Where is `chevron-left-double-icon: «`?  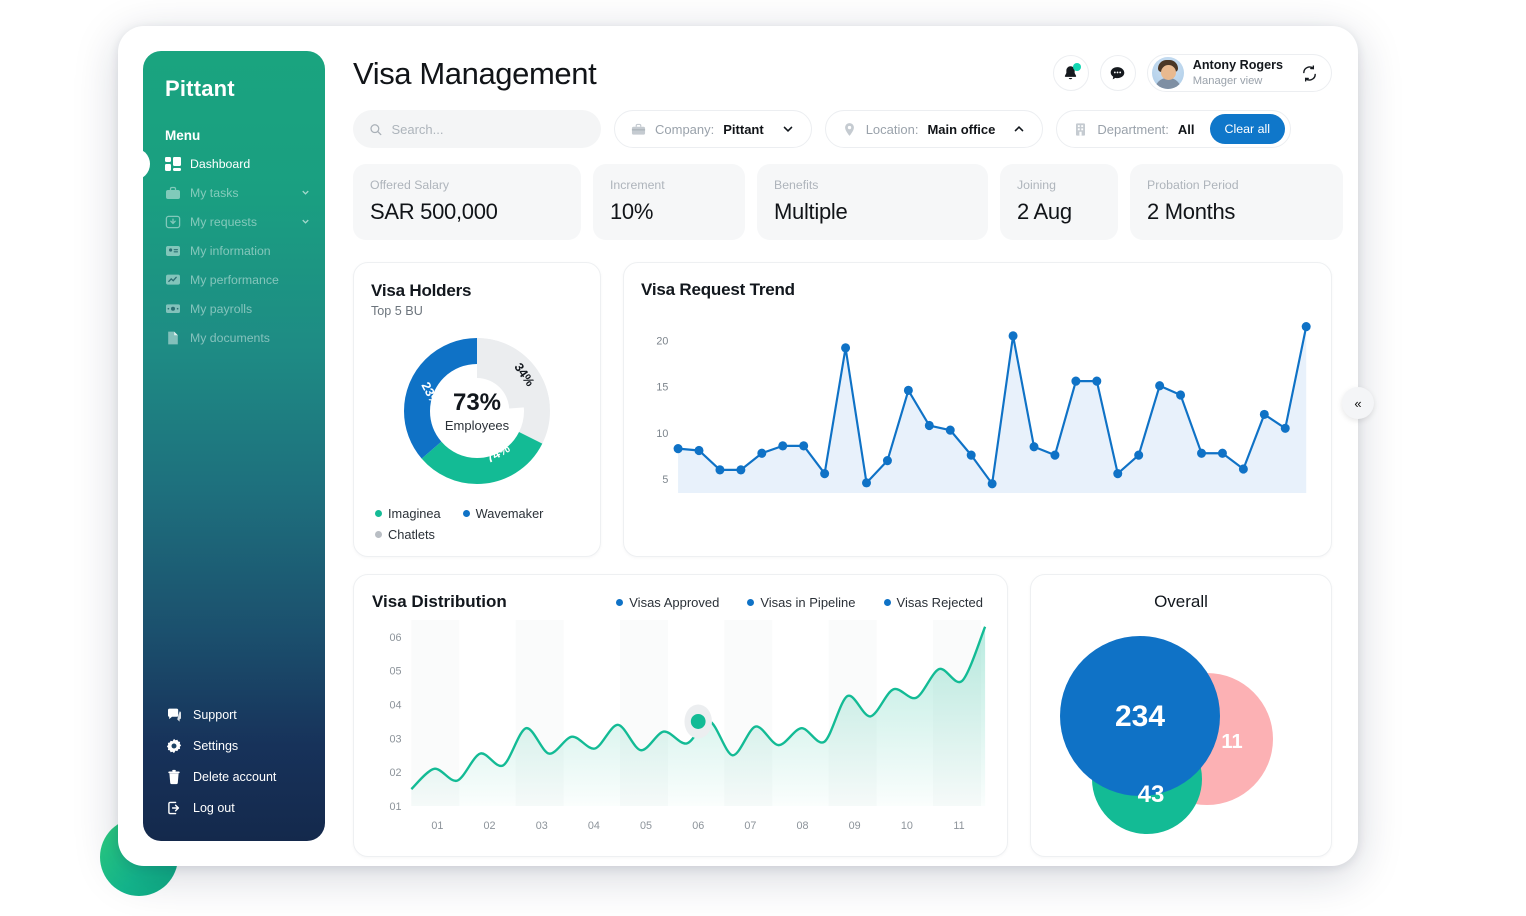 chevron-left-double-icon: « is located at coordinates (1358, 403).